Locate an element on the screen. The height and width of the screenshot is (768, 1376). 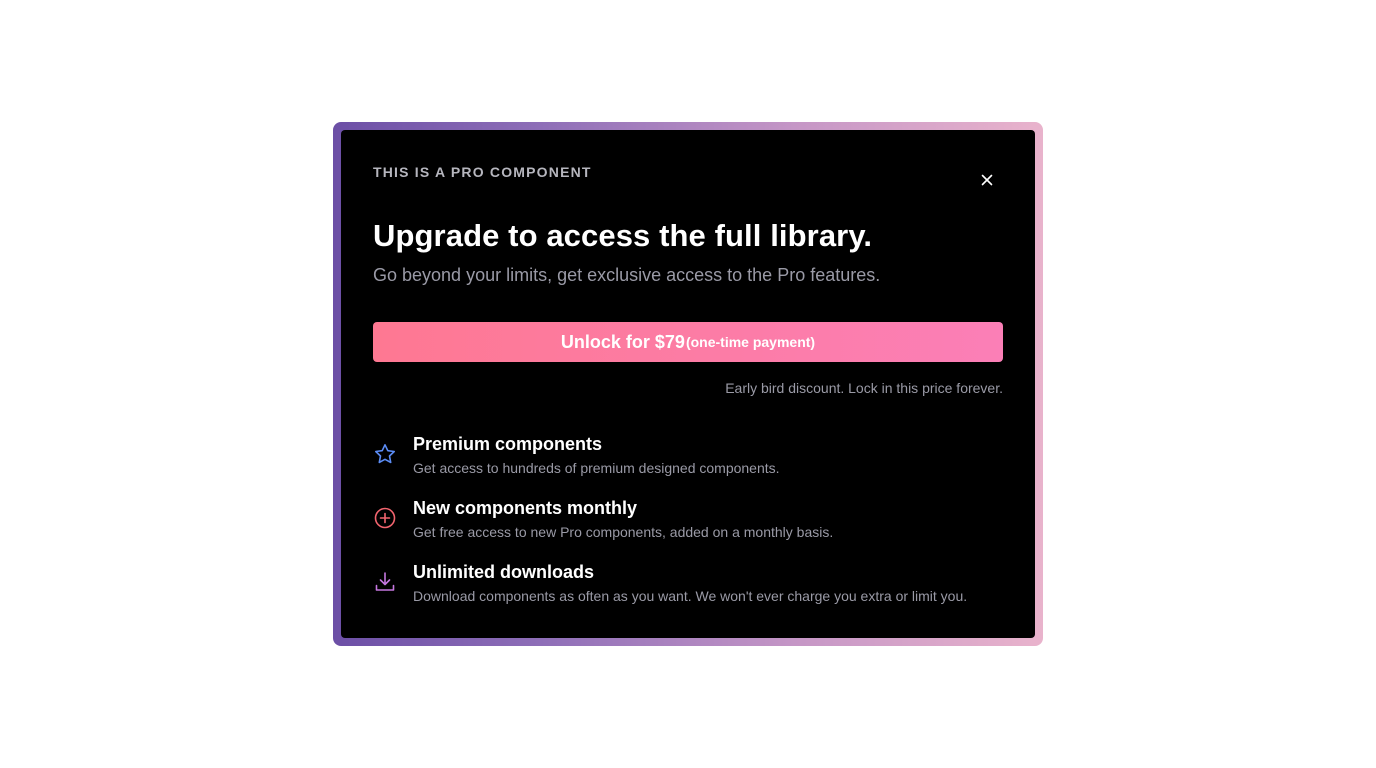
modal-eyebrow: This is a Pro component is located at coordinates (482, 172).